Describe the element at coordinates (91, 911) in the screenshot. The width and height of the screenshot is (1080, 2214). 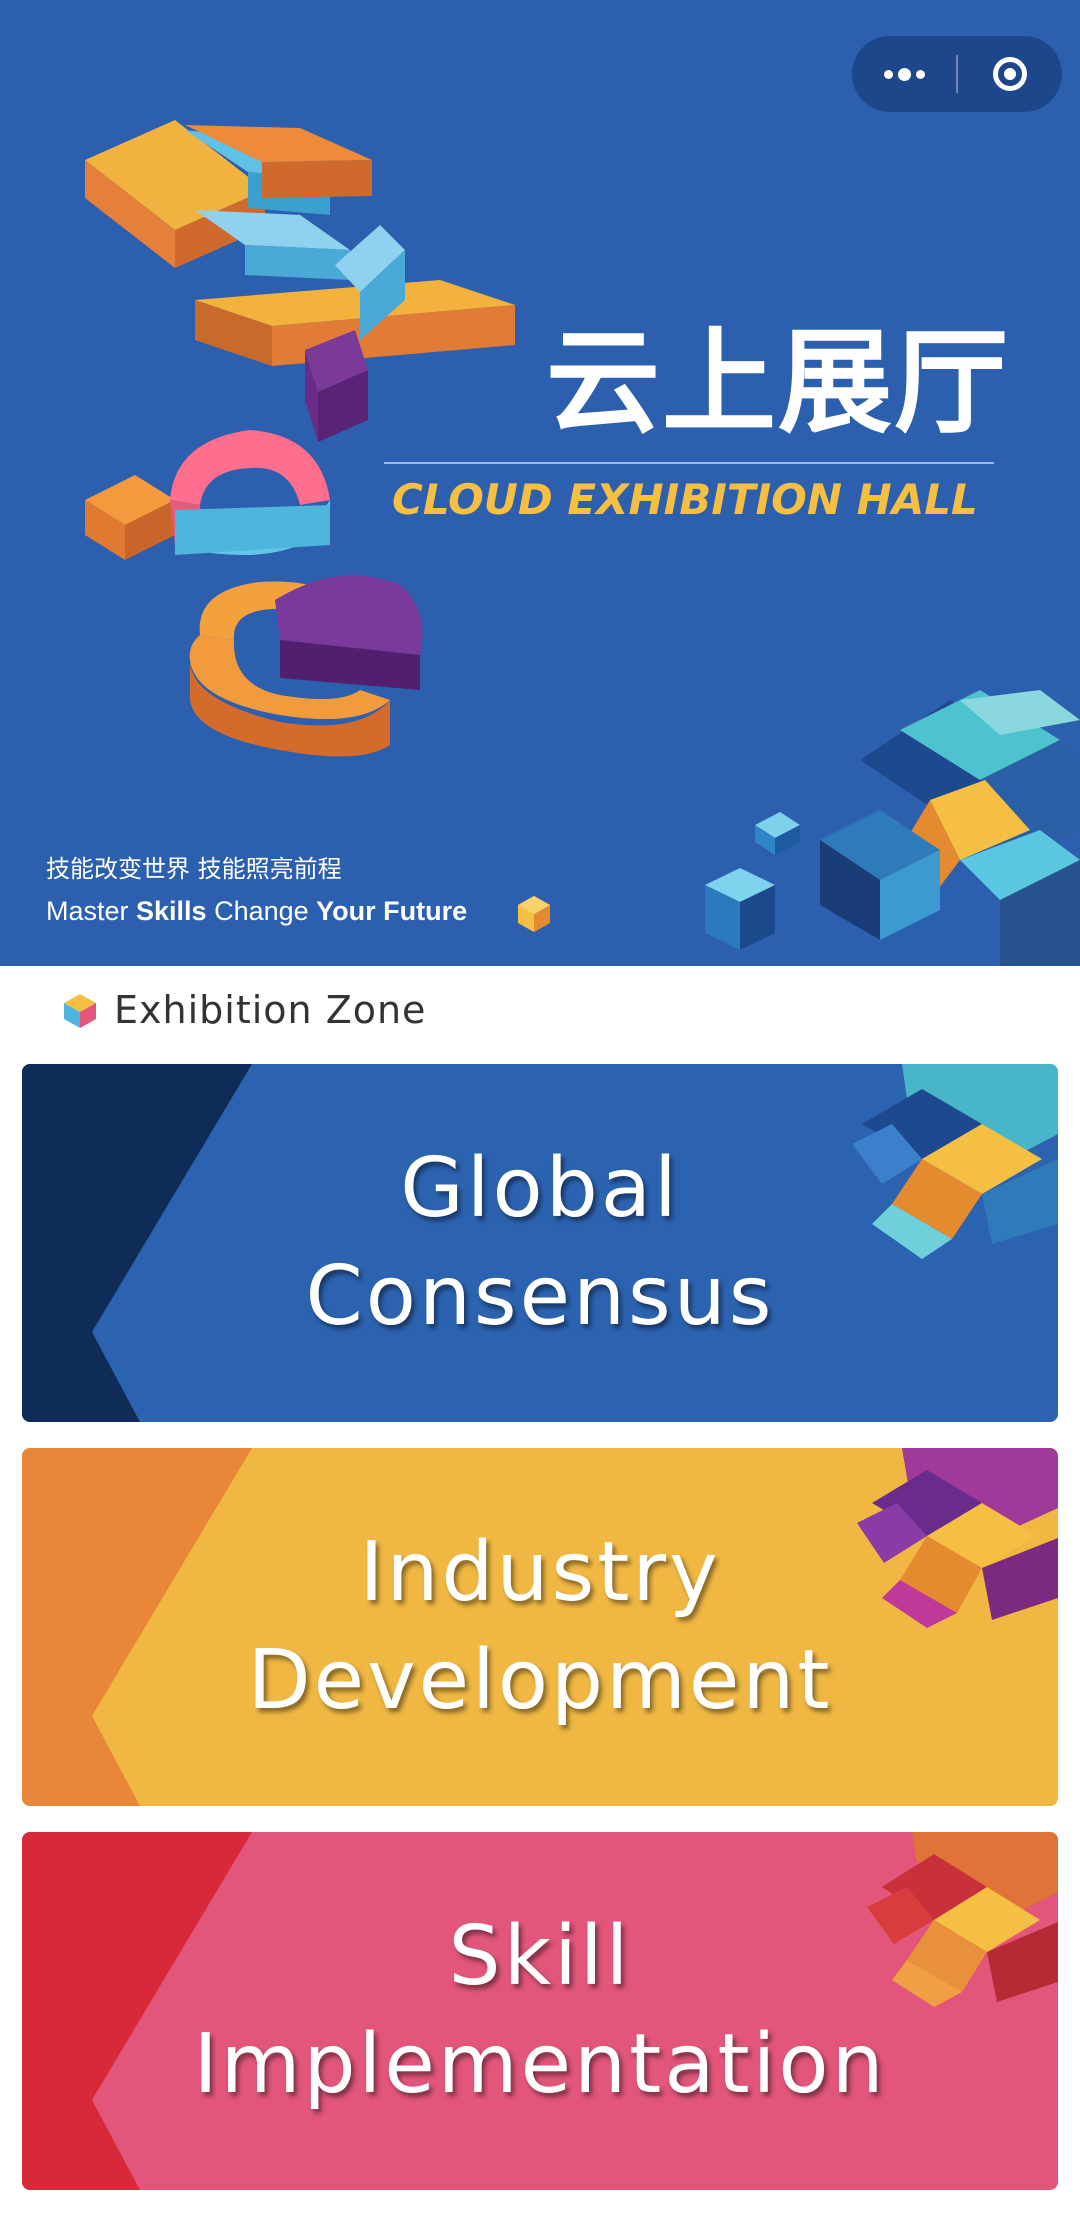
I see `slogan-part: Master` at that location.